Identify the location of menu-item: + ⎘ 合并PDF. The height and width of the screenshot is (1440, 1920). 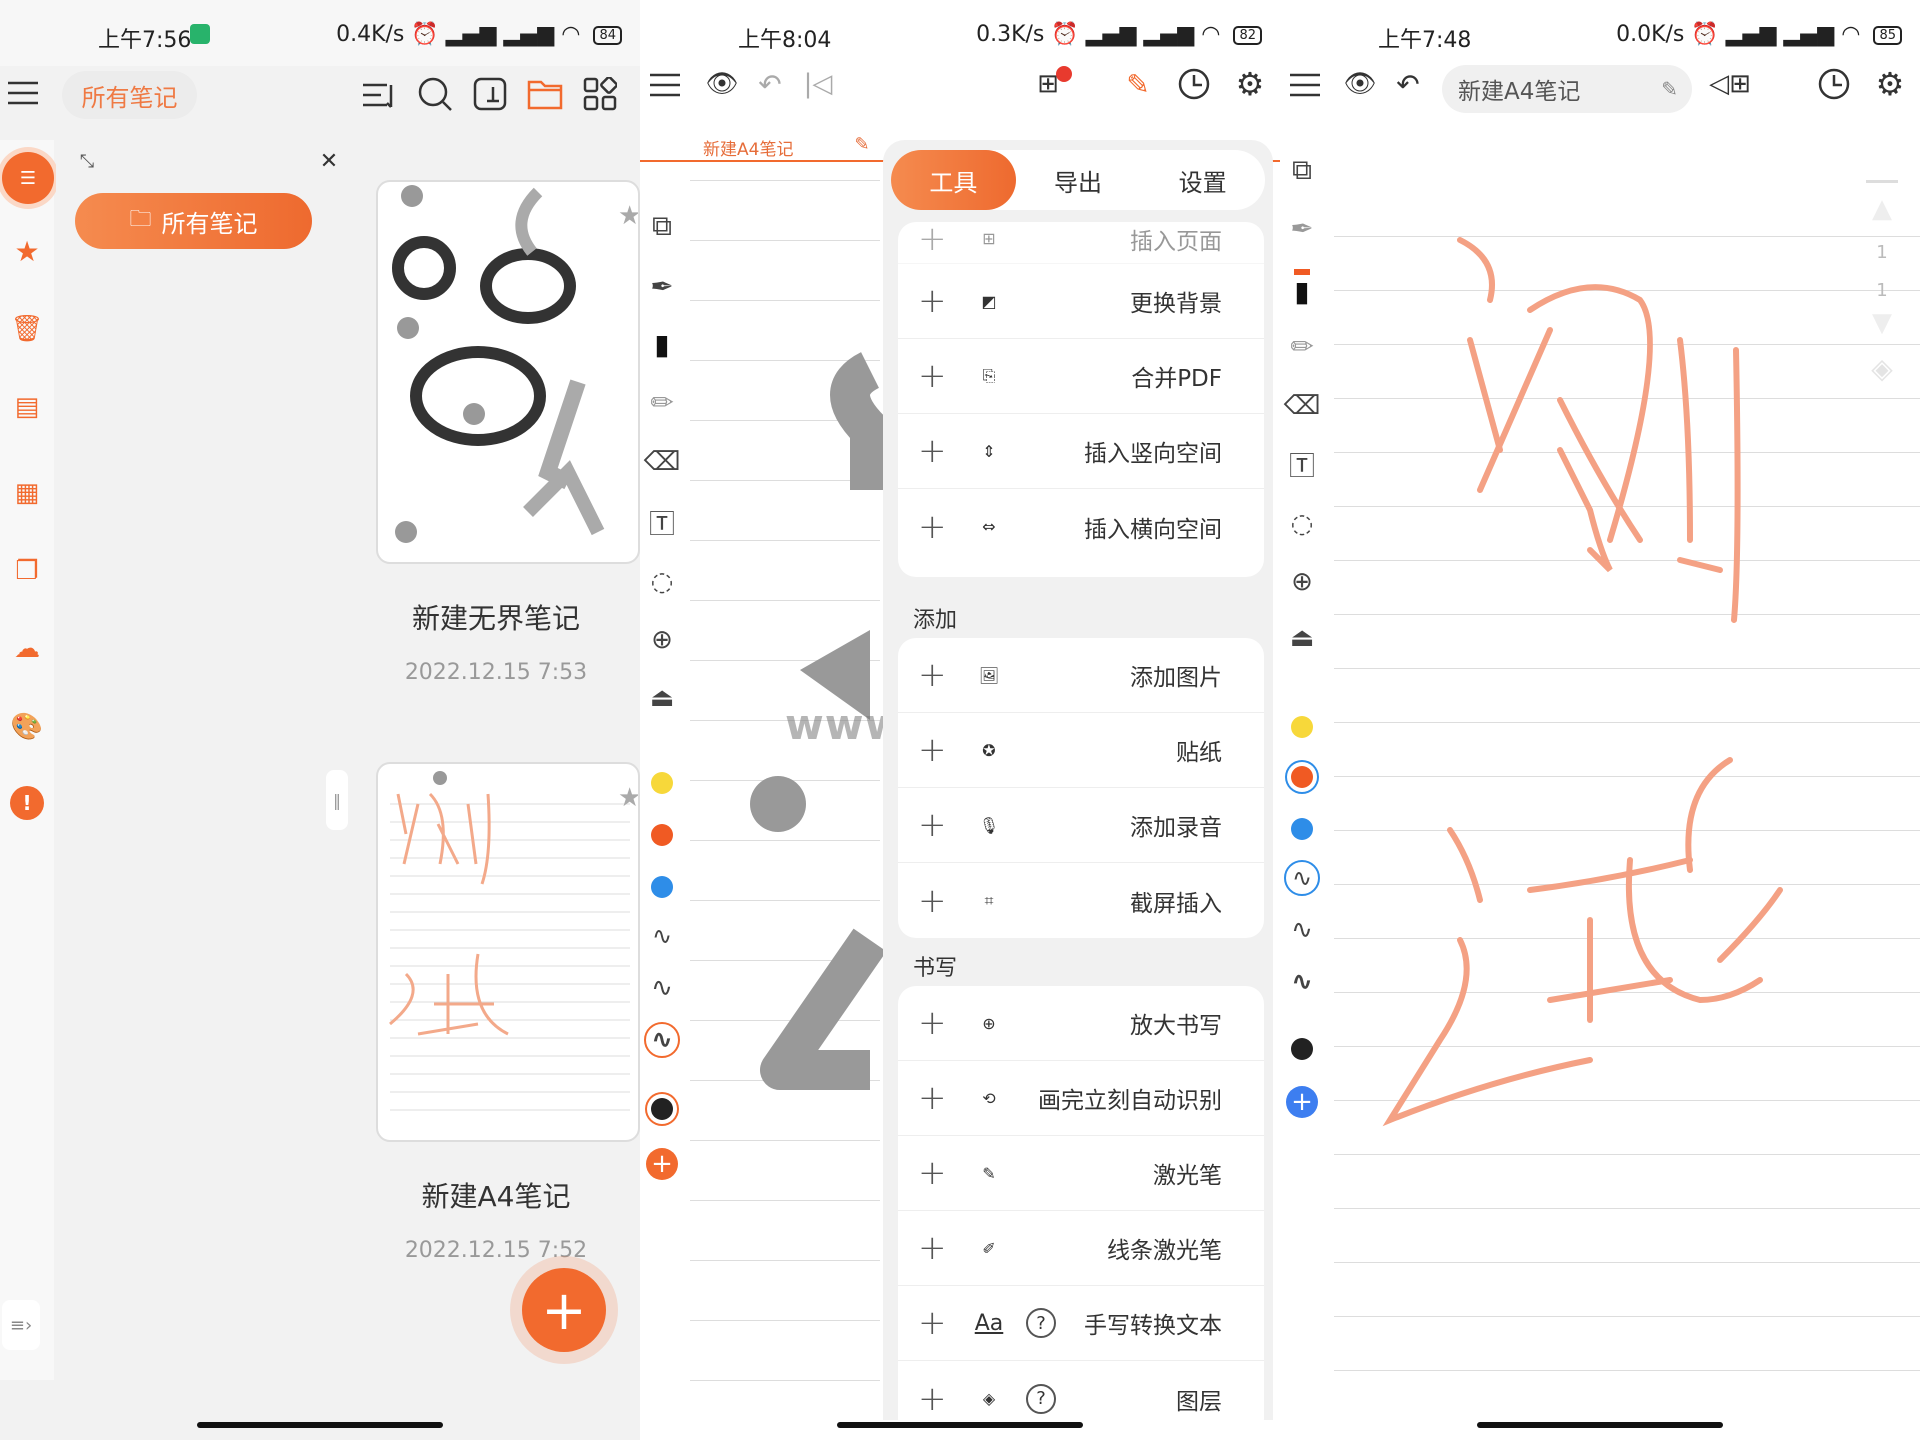
(1081, 376).